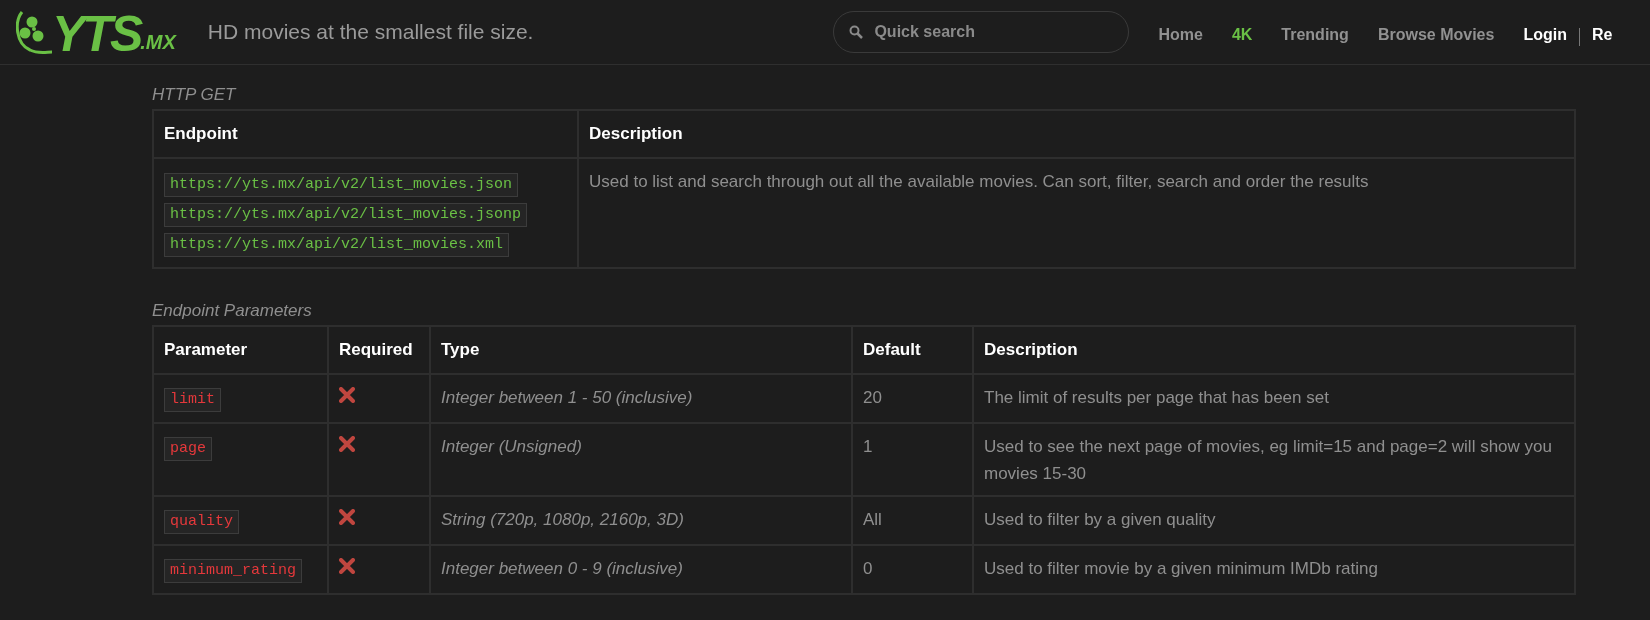 Image resolution: width=1650 pixels, height=620 pixels. What do you see at coordinates (1268, 460) in the screenshot?
I see `table-cell: Used to see the next page of movies, eg limit=15 and page=2 will show you movies 15-30` at bounding box center [1268, 460].